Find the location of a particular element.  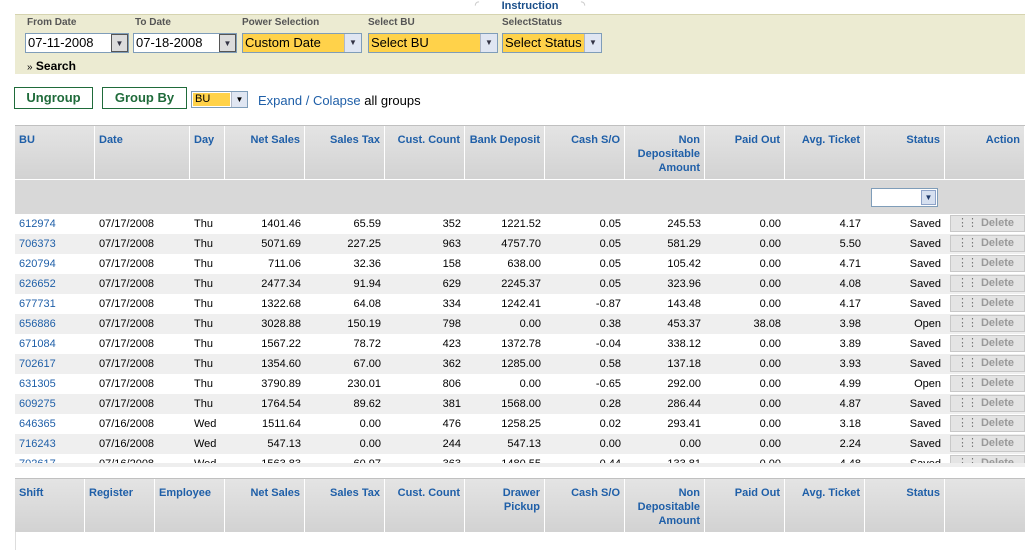

cell-cust-count: 806 is located at coordinates (451, 384).